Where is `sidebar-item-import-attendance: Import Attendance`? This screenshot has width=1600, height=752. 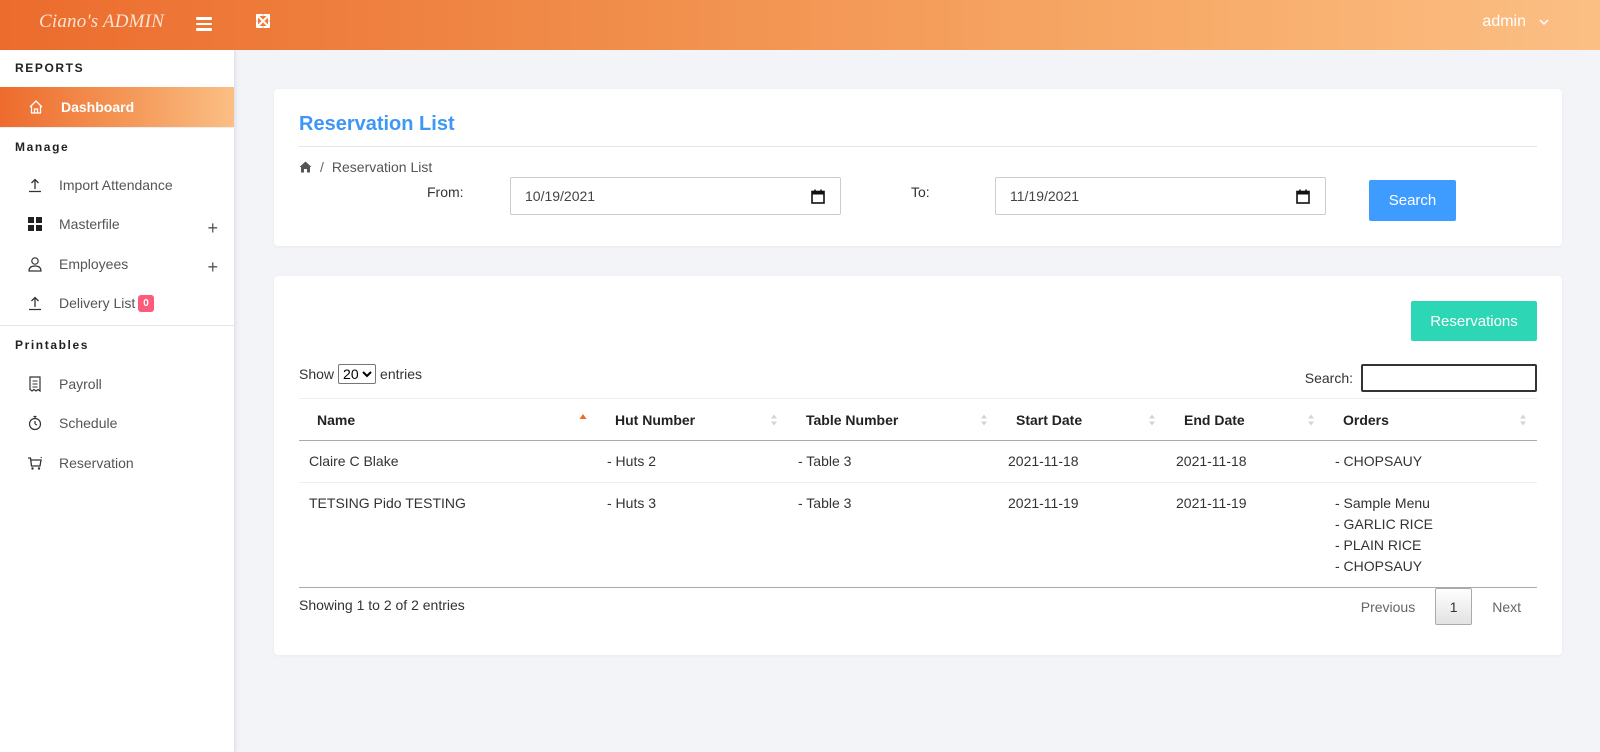 sidebar-item-import-attendance: Import Attendance is located at coordinates (117, 185).